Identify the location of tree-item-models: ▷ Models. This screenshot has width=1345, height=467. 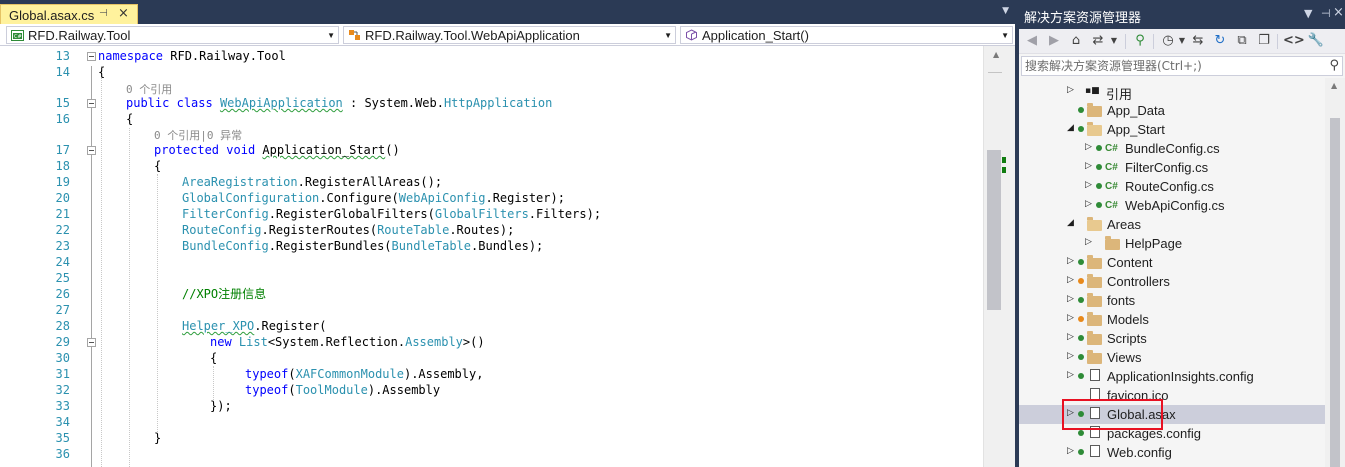
(1172, 319).